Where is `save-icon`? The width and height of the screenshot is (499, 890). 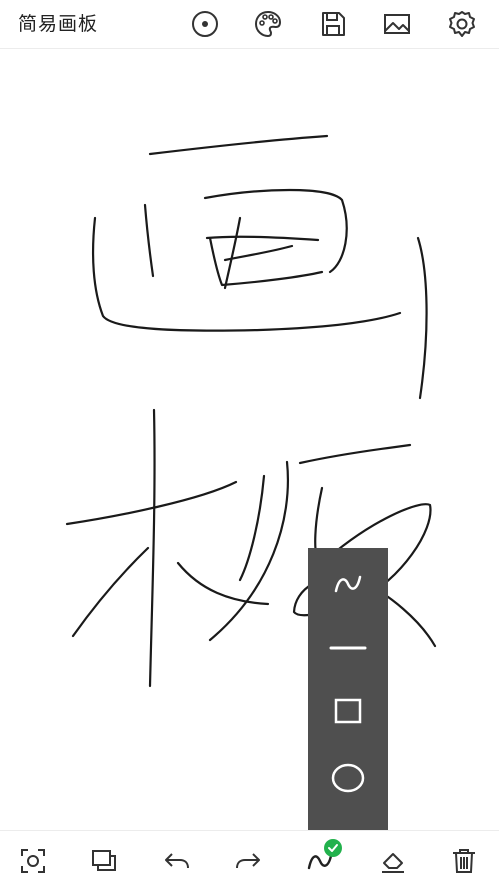 save-icon is located at coordinates (333, 24).